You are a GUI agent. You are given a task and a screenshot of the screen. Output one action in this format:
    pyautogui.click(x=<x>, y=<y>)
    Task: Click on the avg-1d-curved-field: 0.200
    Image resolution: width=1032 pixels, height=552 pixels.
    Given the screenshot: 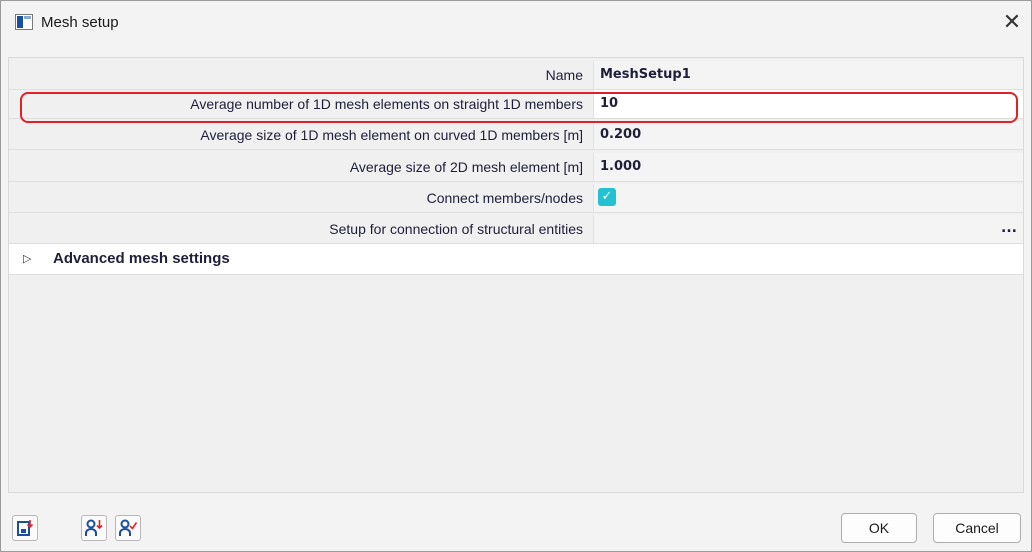 What is the action you would take?
    pyautogui.click(x=808, y=135)
    